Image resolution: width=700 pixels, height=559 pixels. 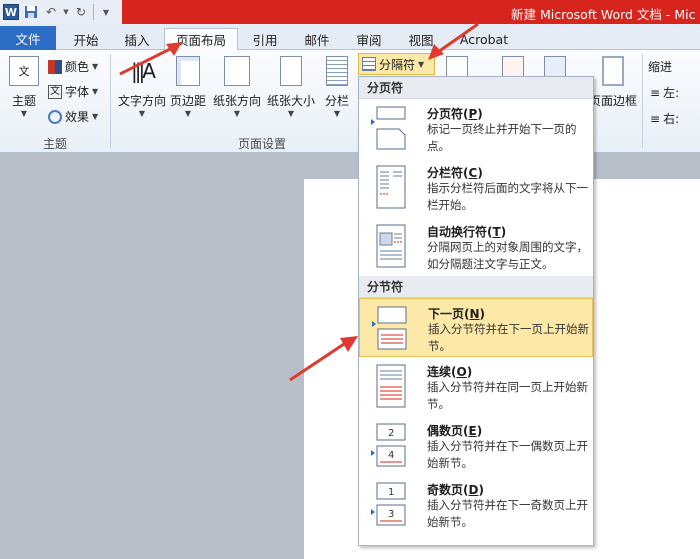 I want to click on text-wrapping-break-title: 自动换行符(T), so click(x=467, y=232).